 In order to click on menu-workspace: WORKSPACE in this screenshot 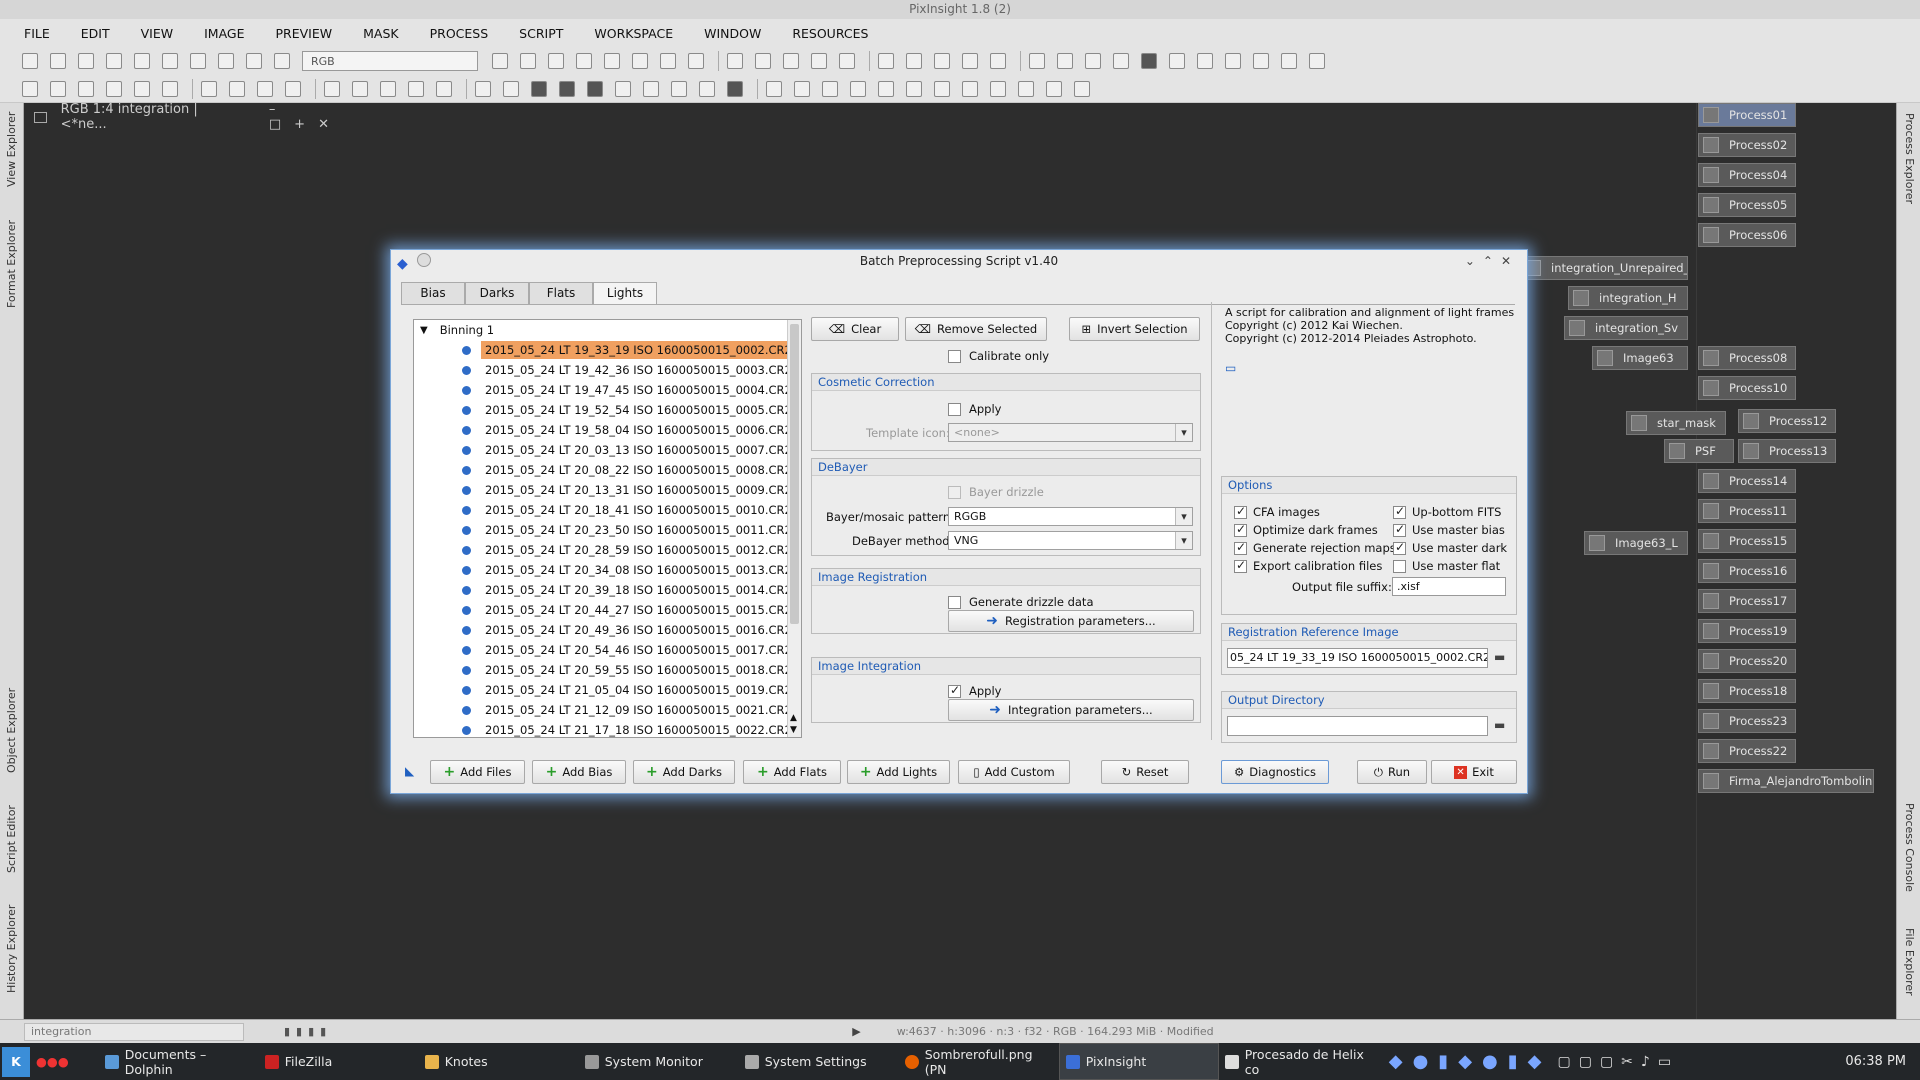, I will do `click(633, 33)`.